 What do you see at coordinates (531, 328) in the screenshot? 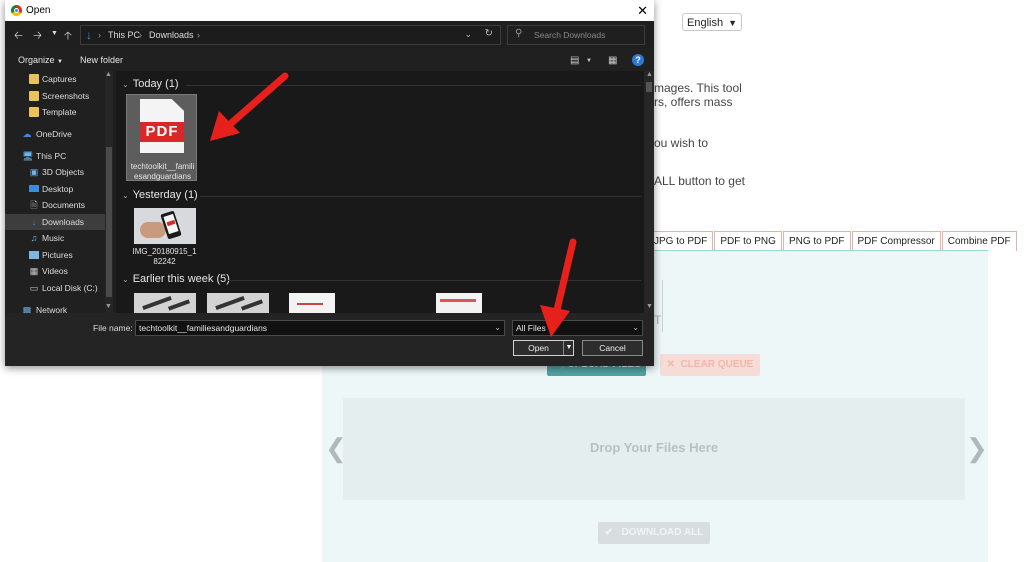
I see `file-type-value: All Files` at bounding box center [531, 328].